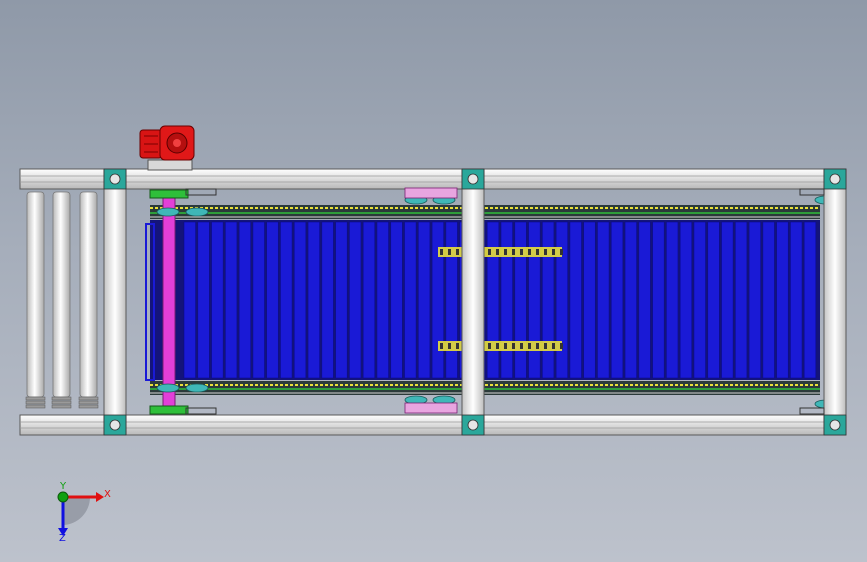 The height and width of the screenshot is (562, 867). I want to click on motor-mount, so click(170, 165).